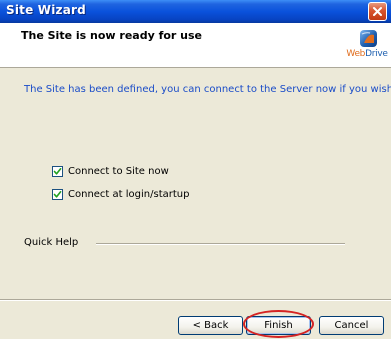 This screenshot has width=391, height=339. What do you see at coordinates (368, 38) in the screenshot?
I see `webdrive-logo-icon` at bounding box center [368, 38].